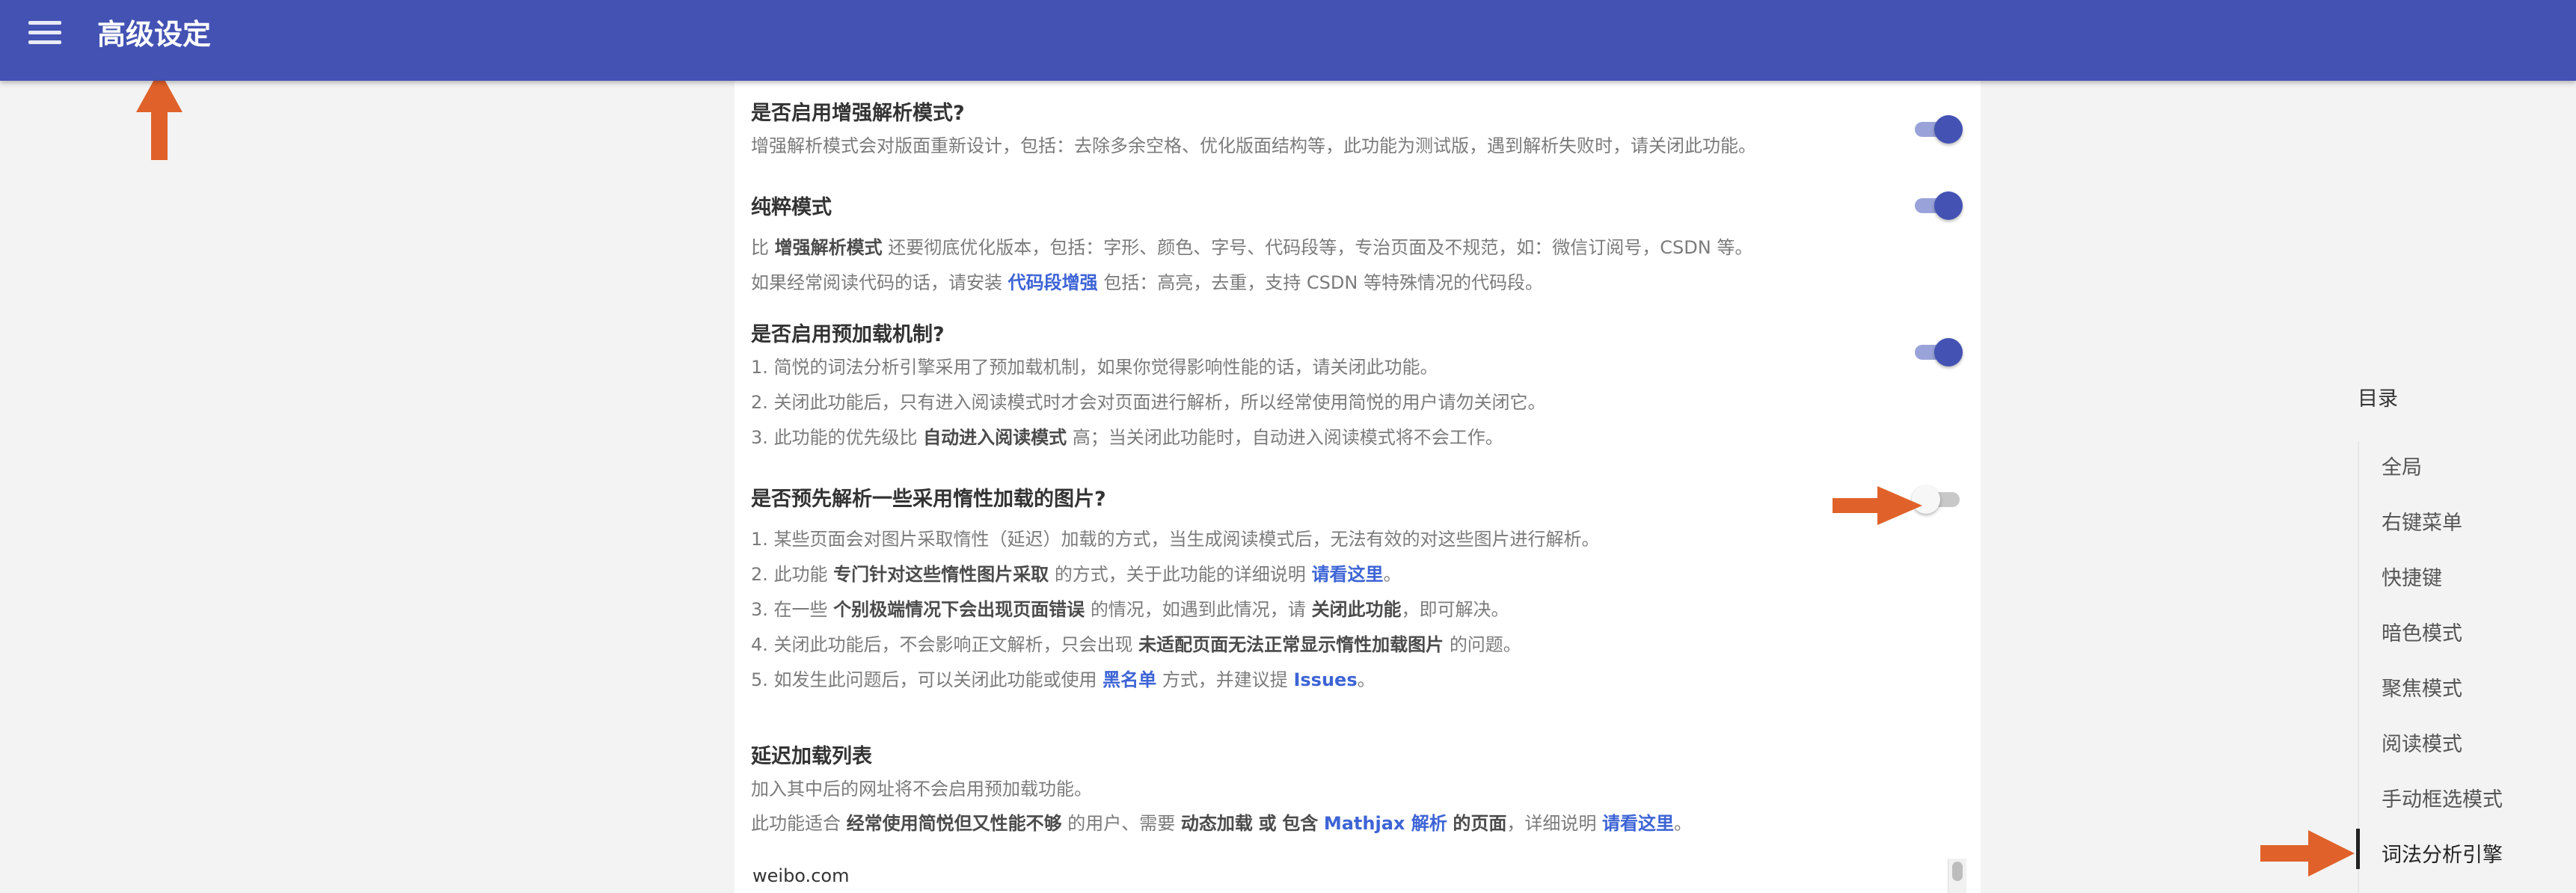 This screenshot has height=893, width=2576. Describe the element at coordinates (2358, 849) in the screenshot. I see `toc-active-indicator` at that location.